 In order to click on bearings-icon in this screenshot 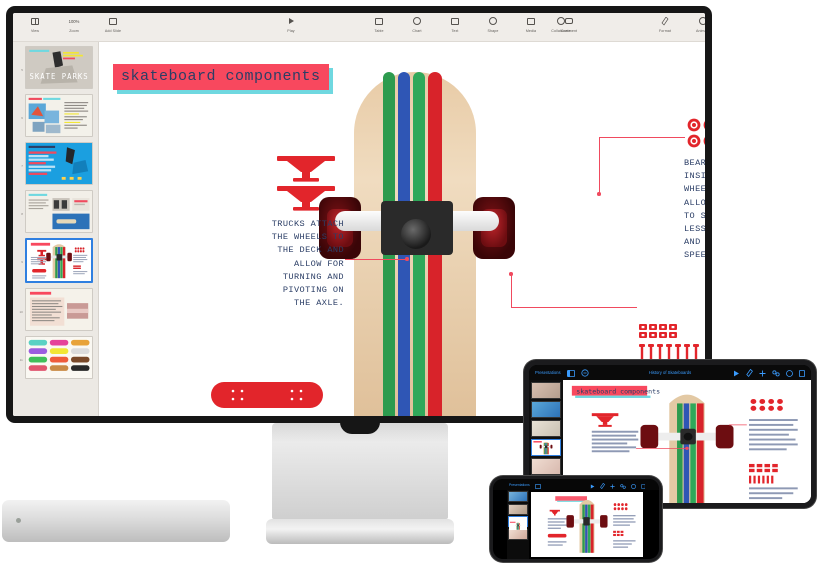, I will do `click(696, 133)`.